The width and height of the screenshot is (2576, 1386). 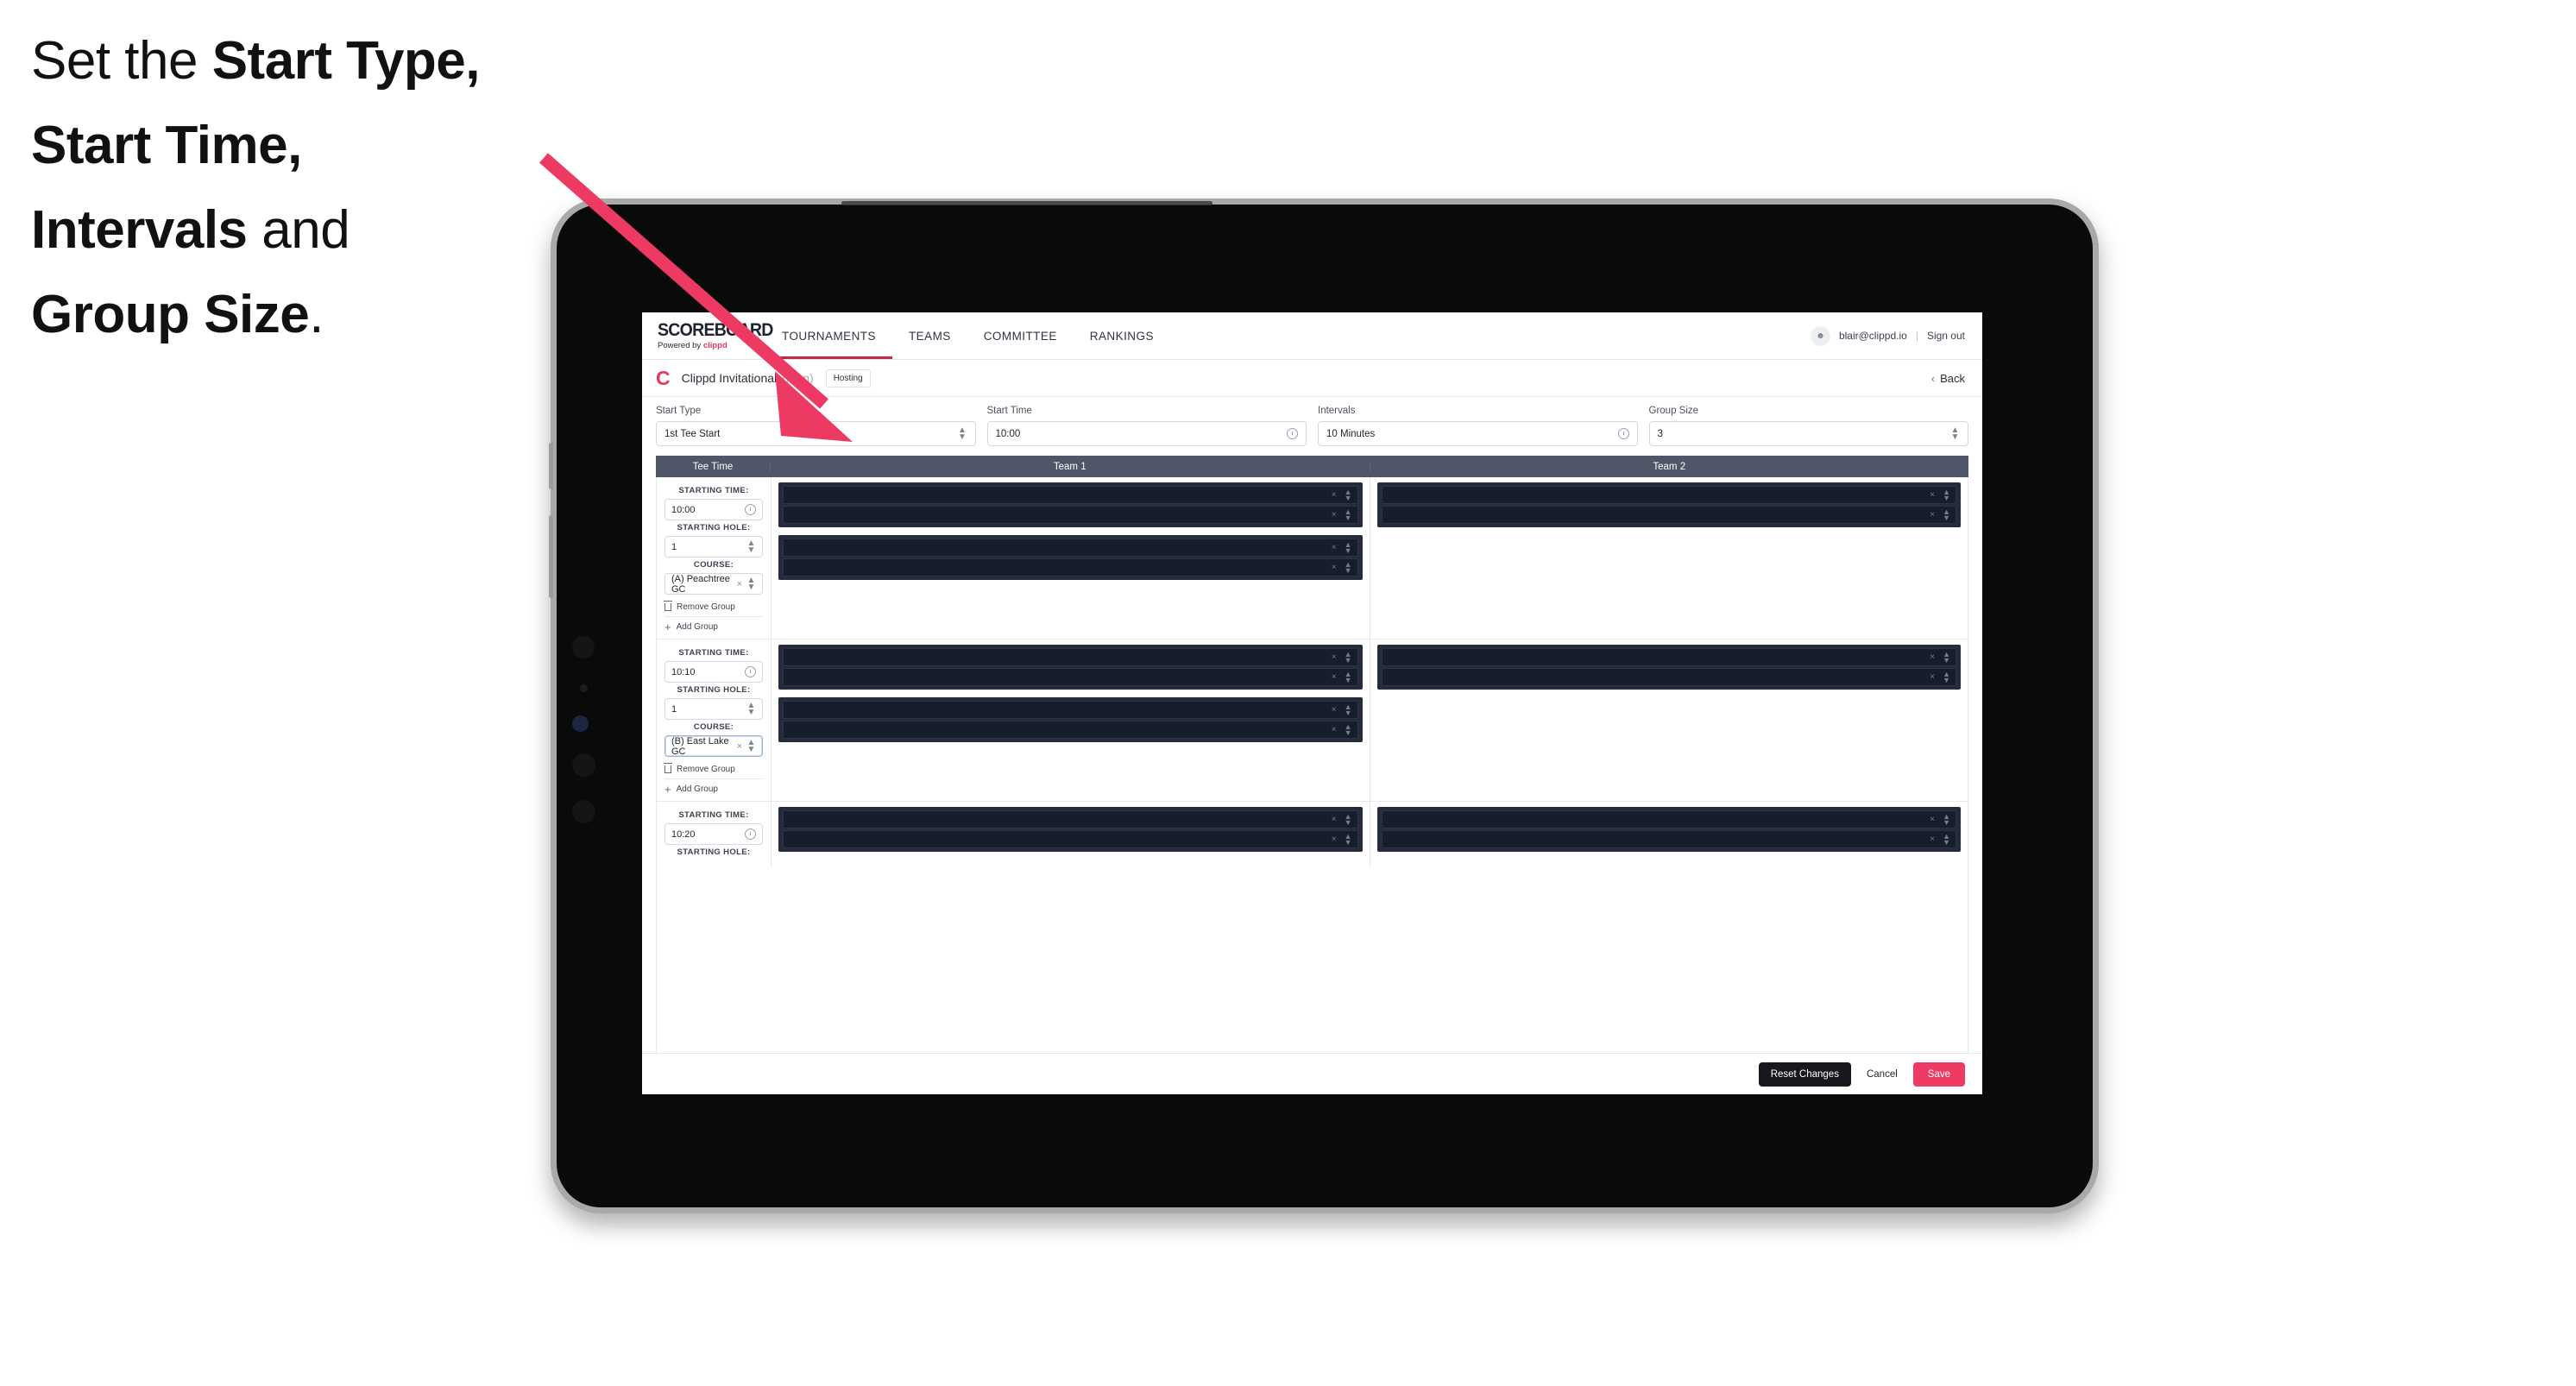 I want to click on nav-item-teams-label: TEAMS, so click(x=930, y=336).